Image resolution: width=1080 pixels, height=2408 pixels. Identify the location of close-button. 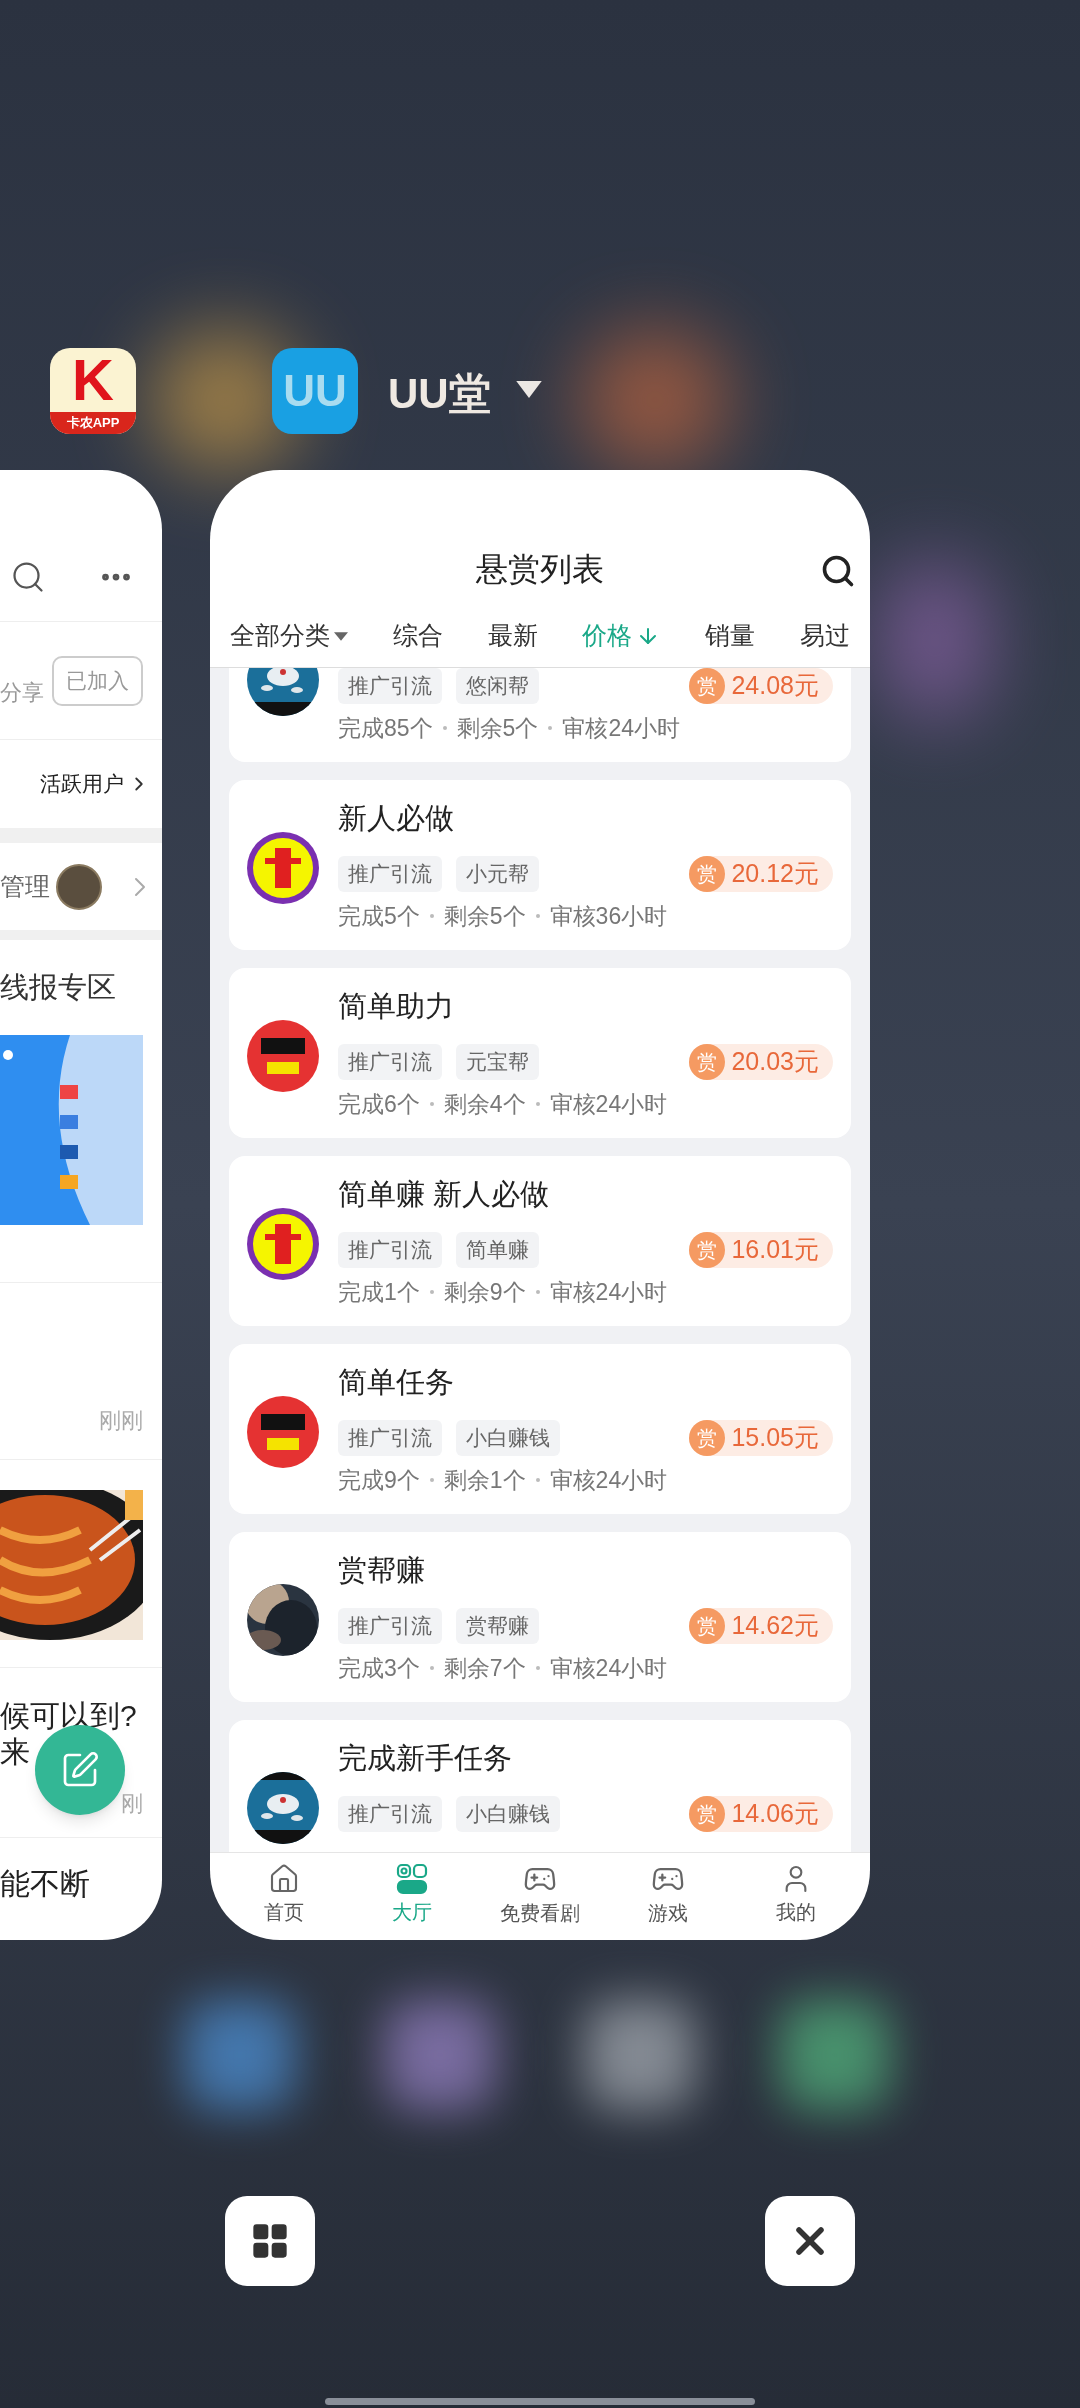
(810, 2241).